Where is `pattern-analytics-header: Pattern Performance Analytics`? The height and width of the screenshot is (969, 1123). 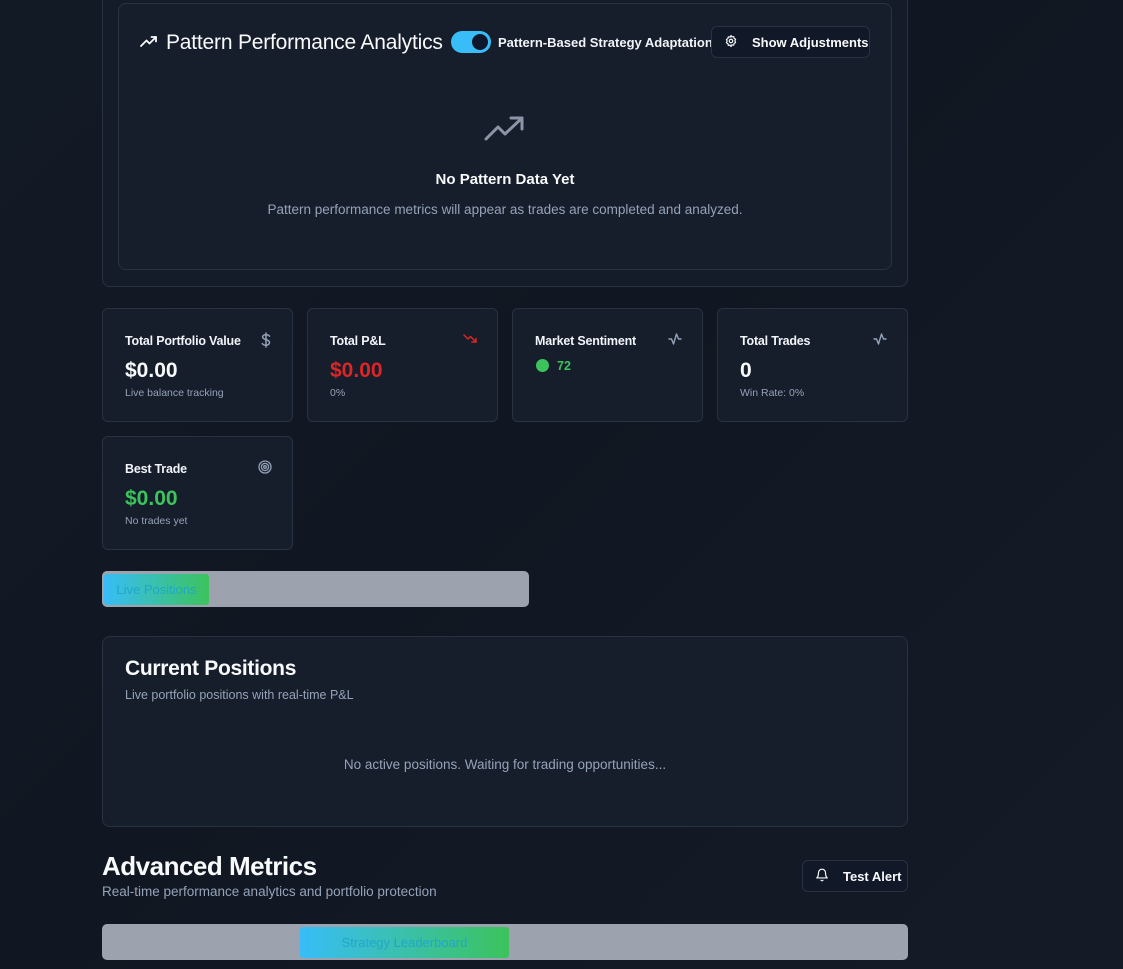
pattern-analytics-header: Pattern Performance Analytics is located at coordinates (291, 43).